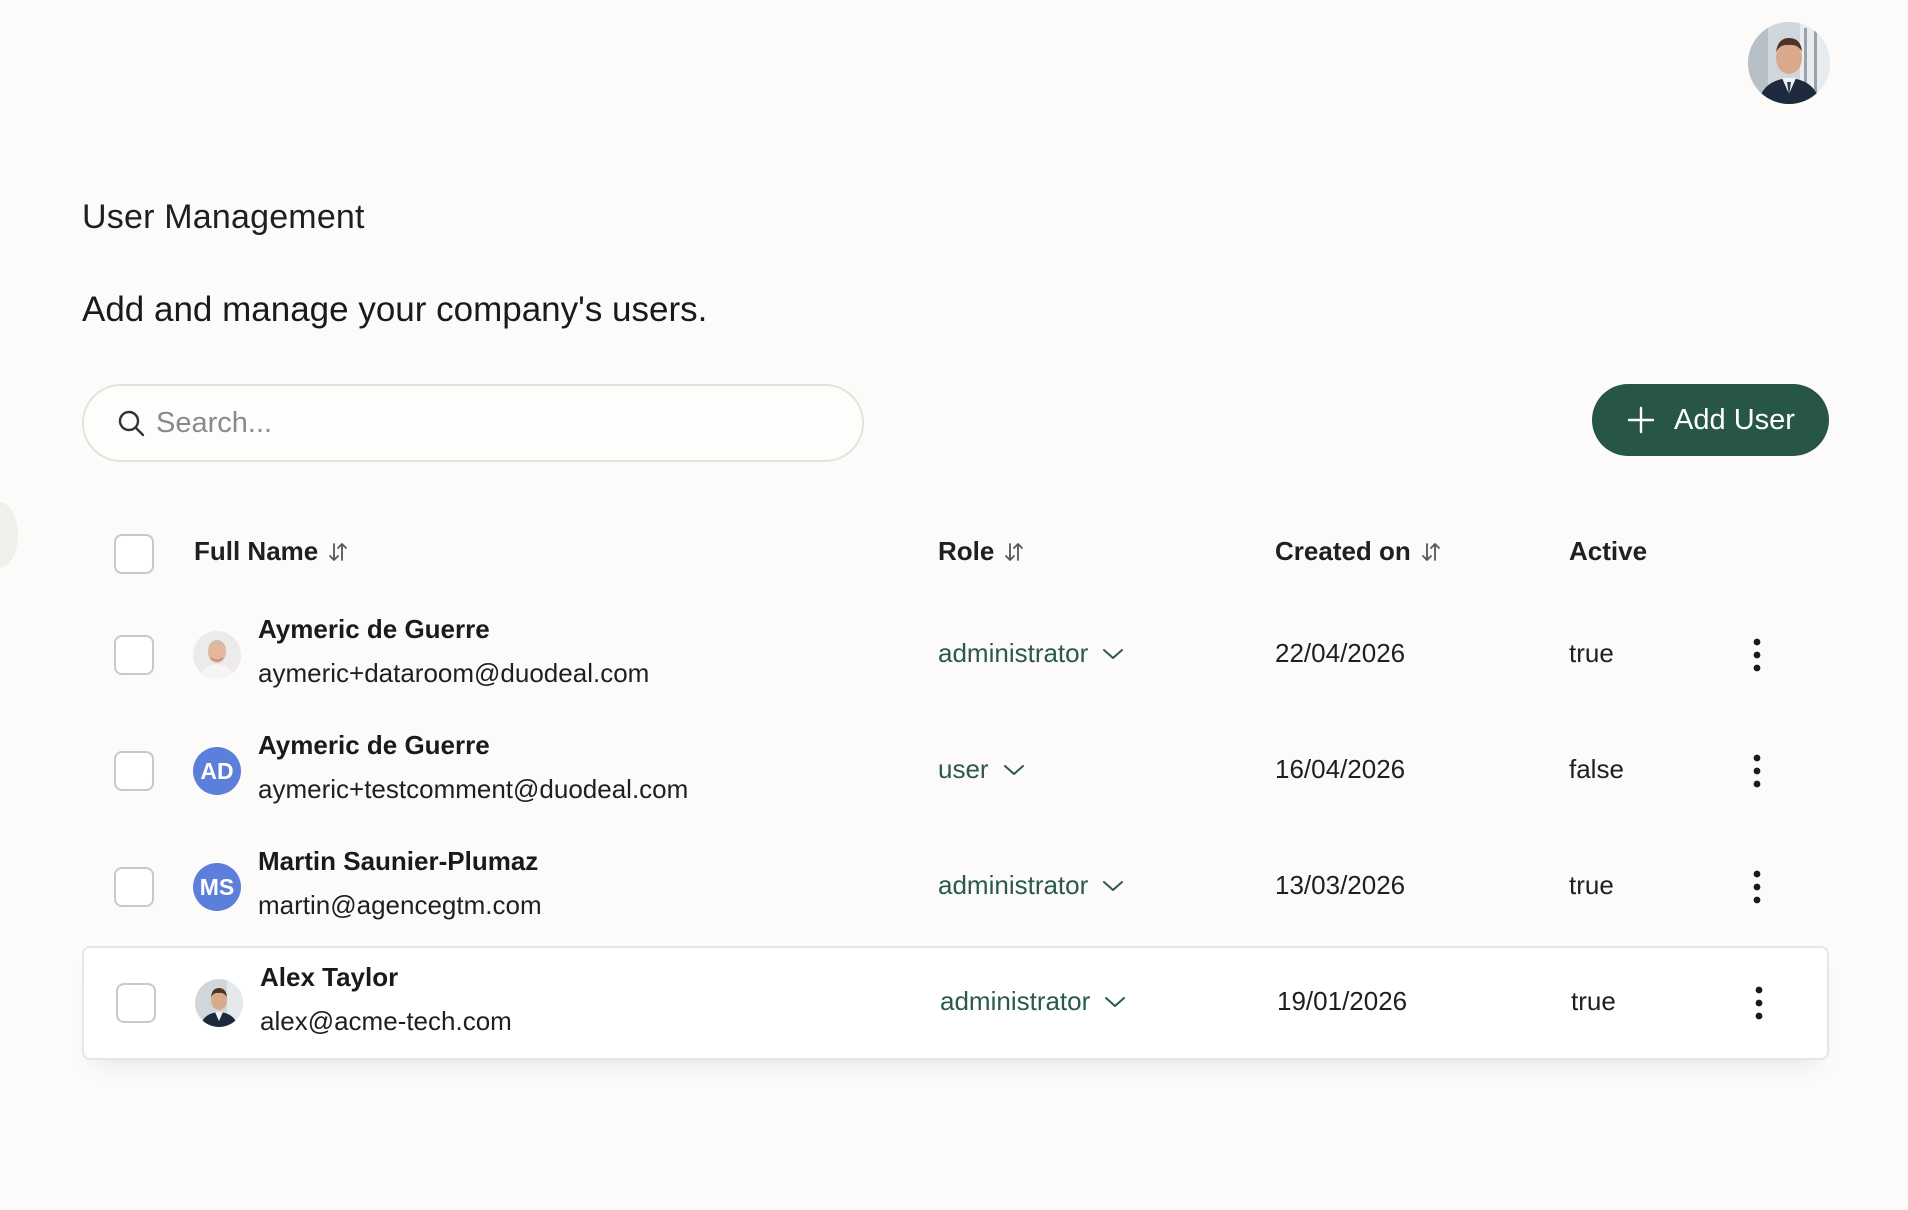  What do you see at coordinates (329, 977) in the screenshot?
I see `user-name: Alex Taylor` at bounding box center [329, 977].